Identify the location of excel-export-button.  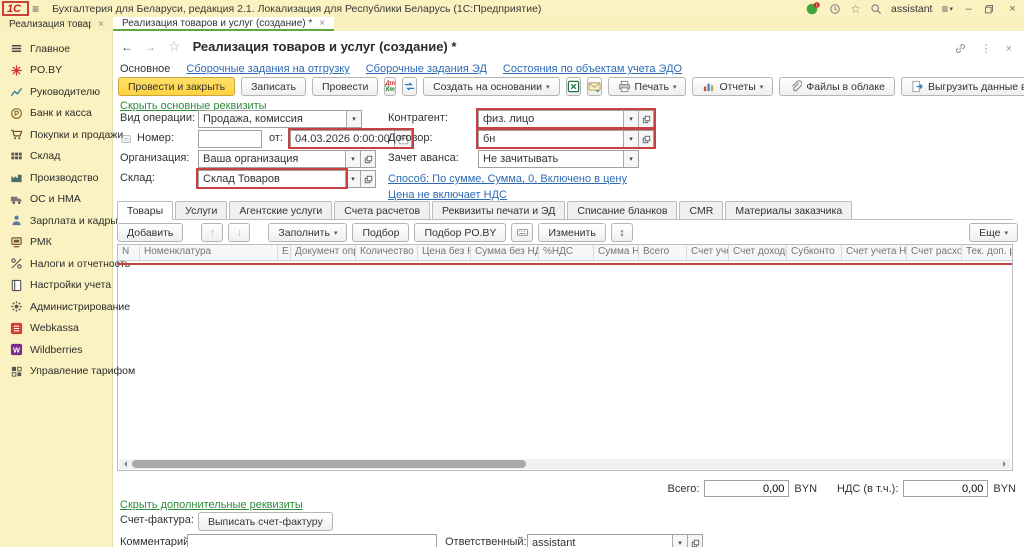
(573, 86).